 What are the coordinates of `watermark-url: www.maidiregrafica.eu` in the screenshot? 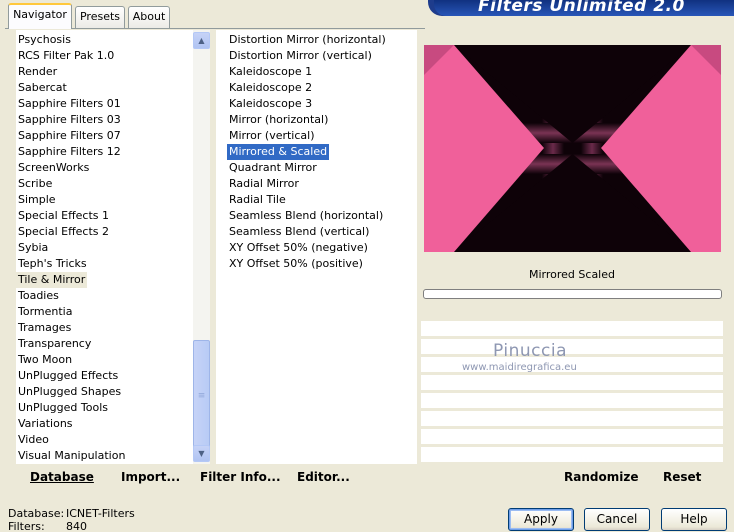 It's located at (519, 367).